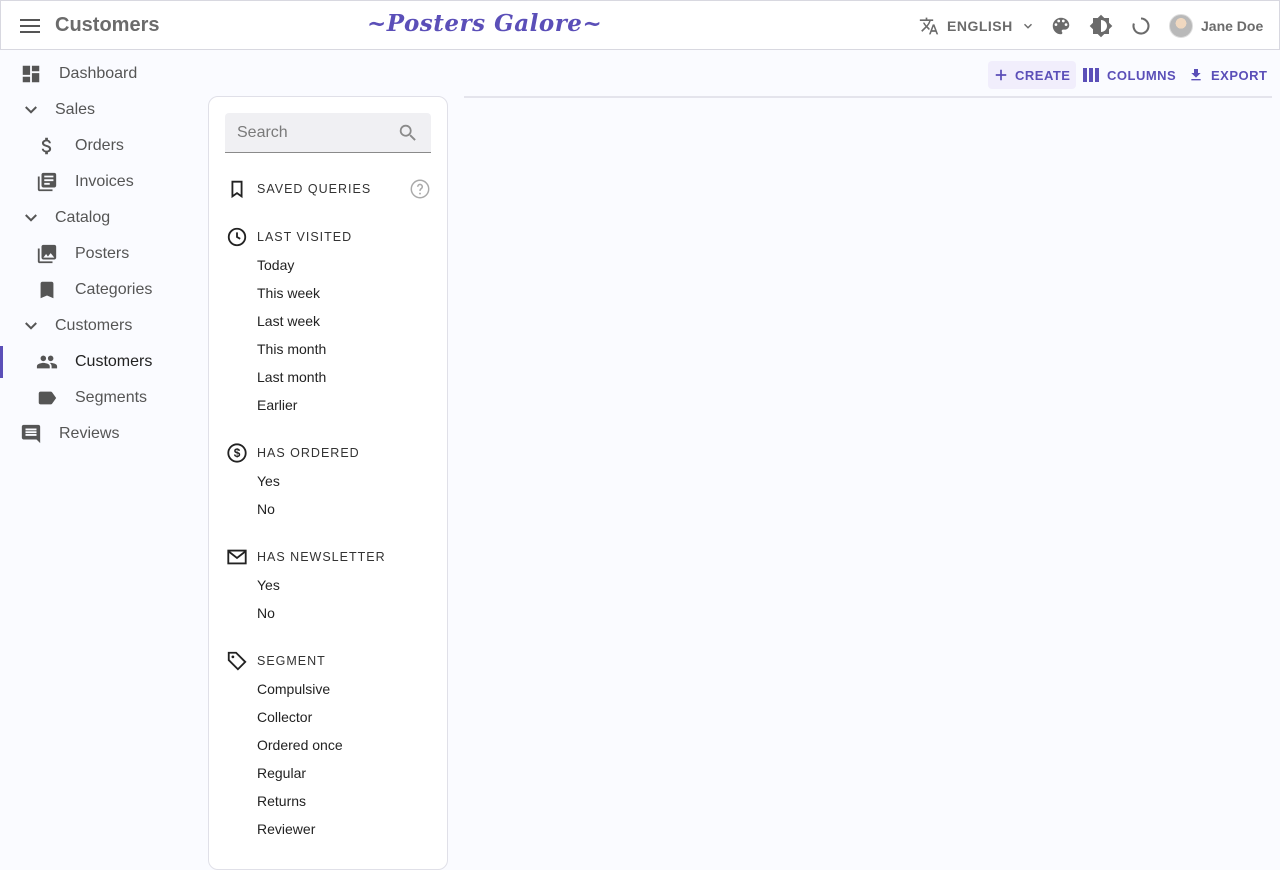 The height and width of the screenshot is (870, 1280). Describe the element at coordinates (330, 349) in the screenshot. I see `filter-item-this-month: This month` at that location.